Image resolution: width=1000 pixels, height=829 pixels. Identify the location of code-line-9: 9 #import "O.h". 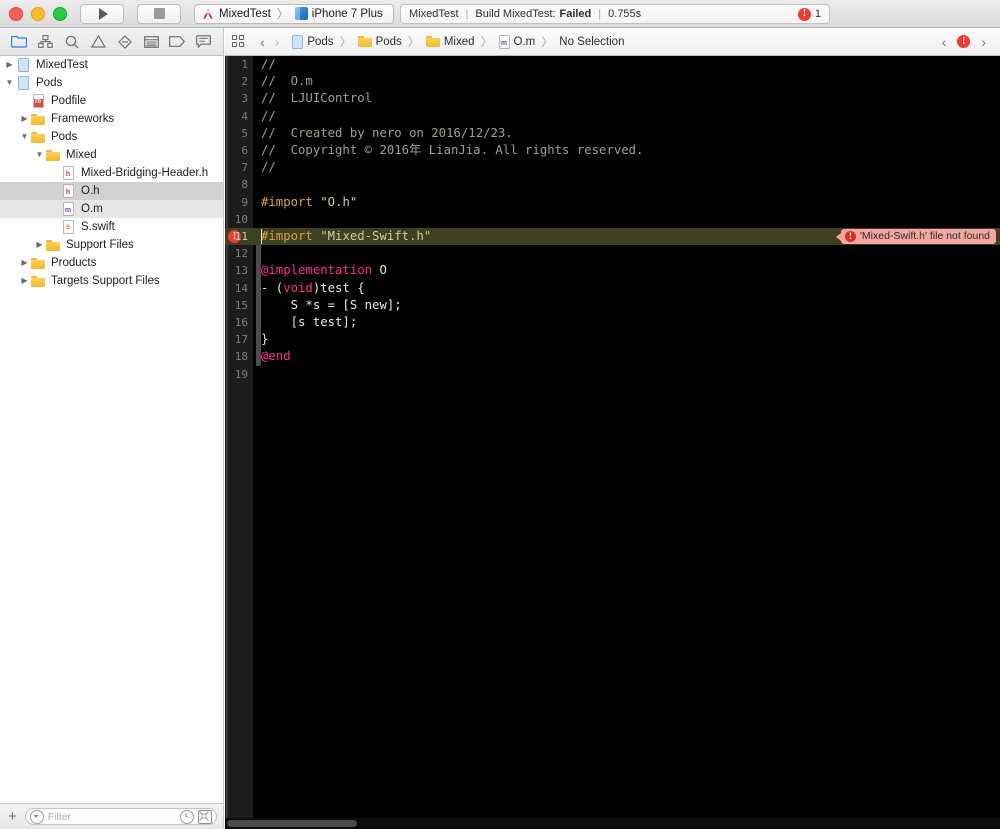
(612, 202).